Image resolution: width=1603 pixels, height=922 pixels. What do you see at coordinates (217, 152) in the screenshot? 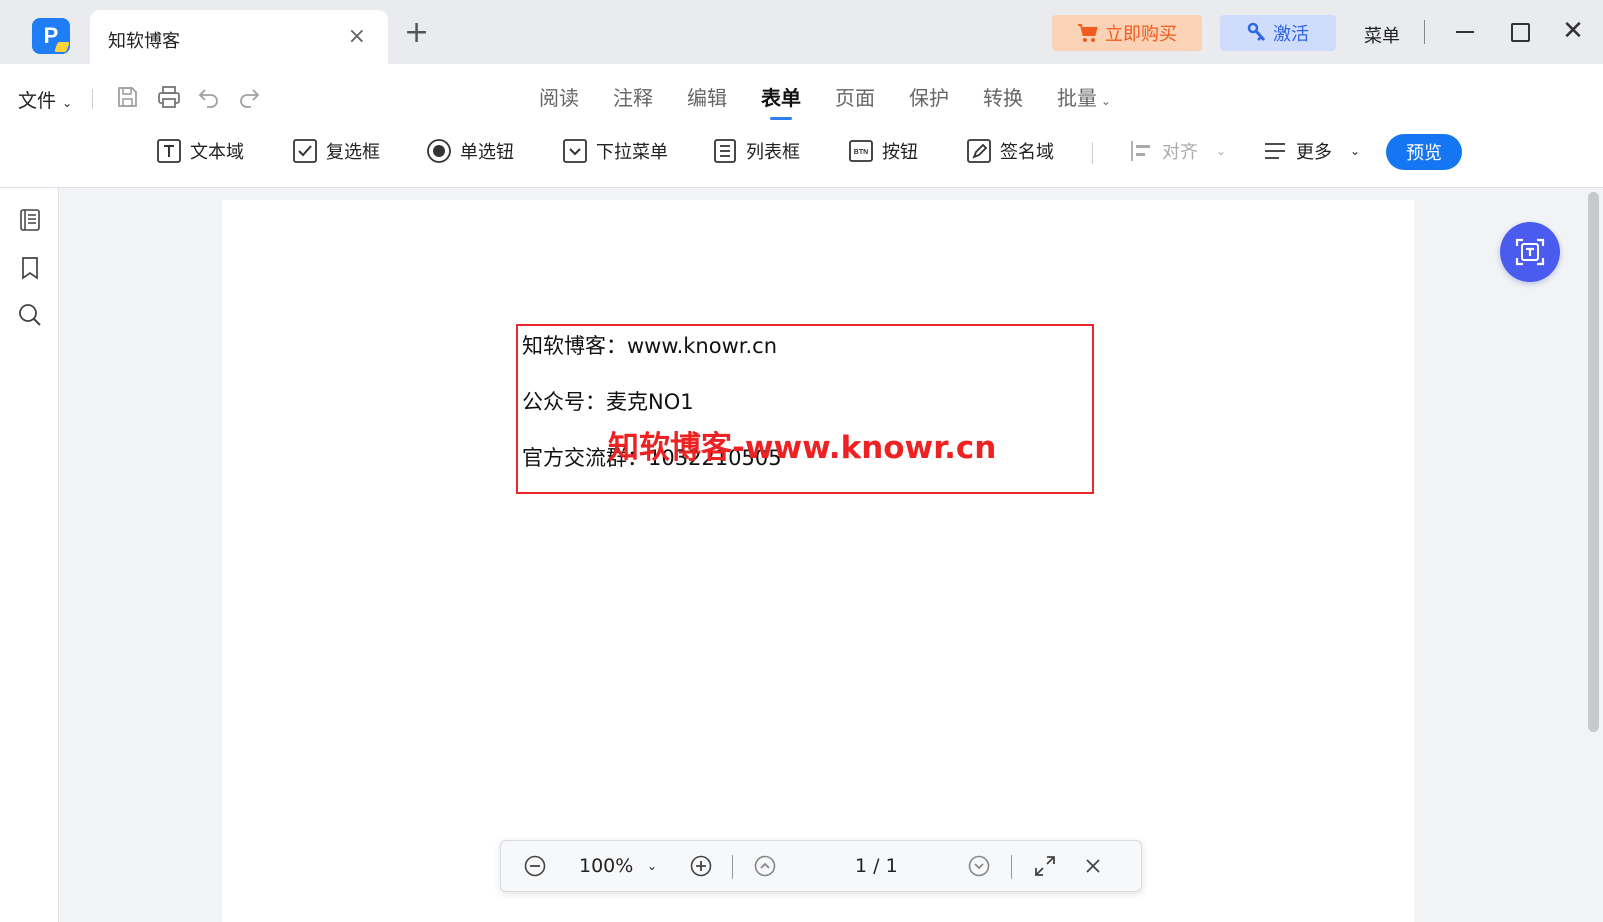
I see `text-field-label: 文本域` at bounding box center [217, 152].